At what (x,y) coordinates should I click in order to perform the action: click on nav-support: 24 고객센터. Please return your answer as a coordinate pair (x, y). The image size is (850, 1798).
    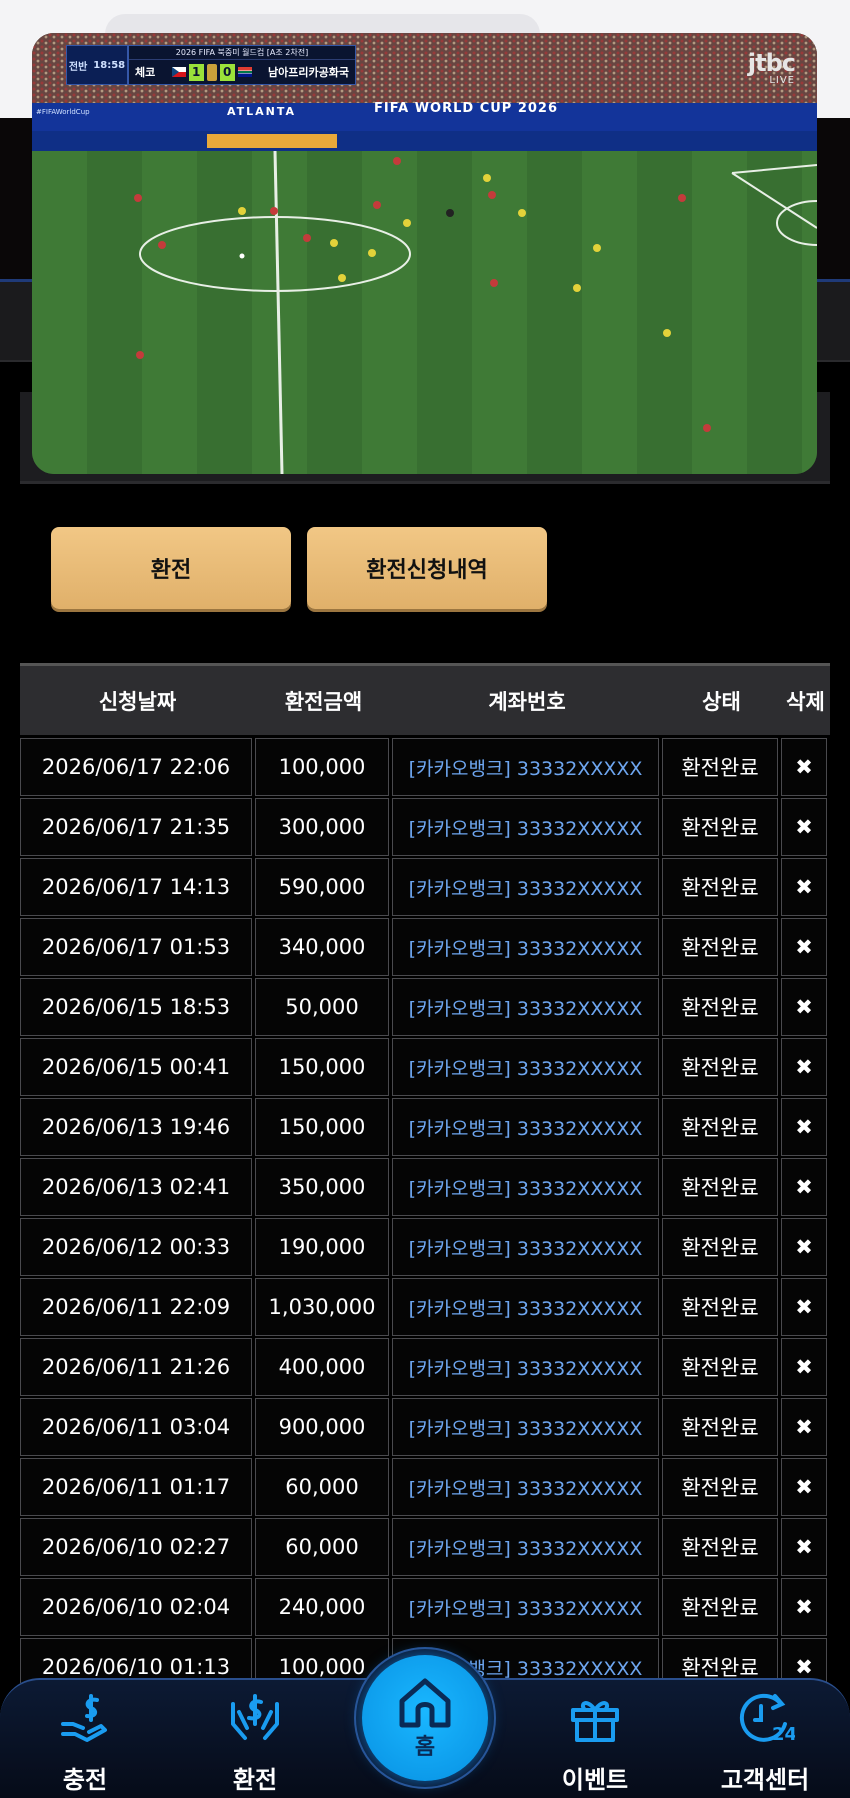
    Looking at the image, I should click on (765, 1742).